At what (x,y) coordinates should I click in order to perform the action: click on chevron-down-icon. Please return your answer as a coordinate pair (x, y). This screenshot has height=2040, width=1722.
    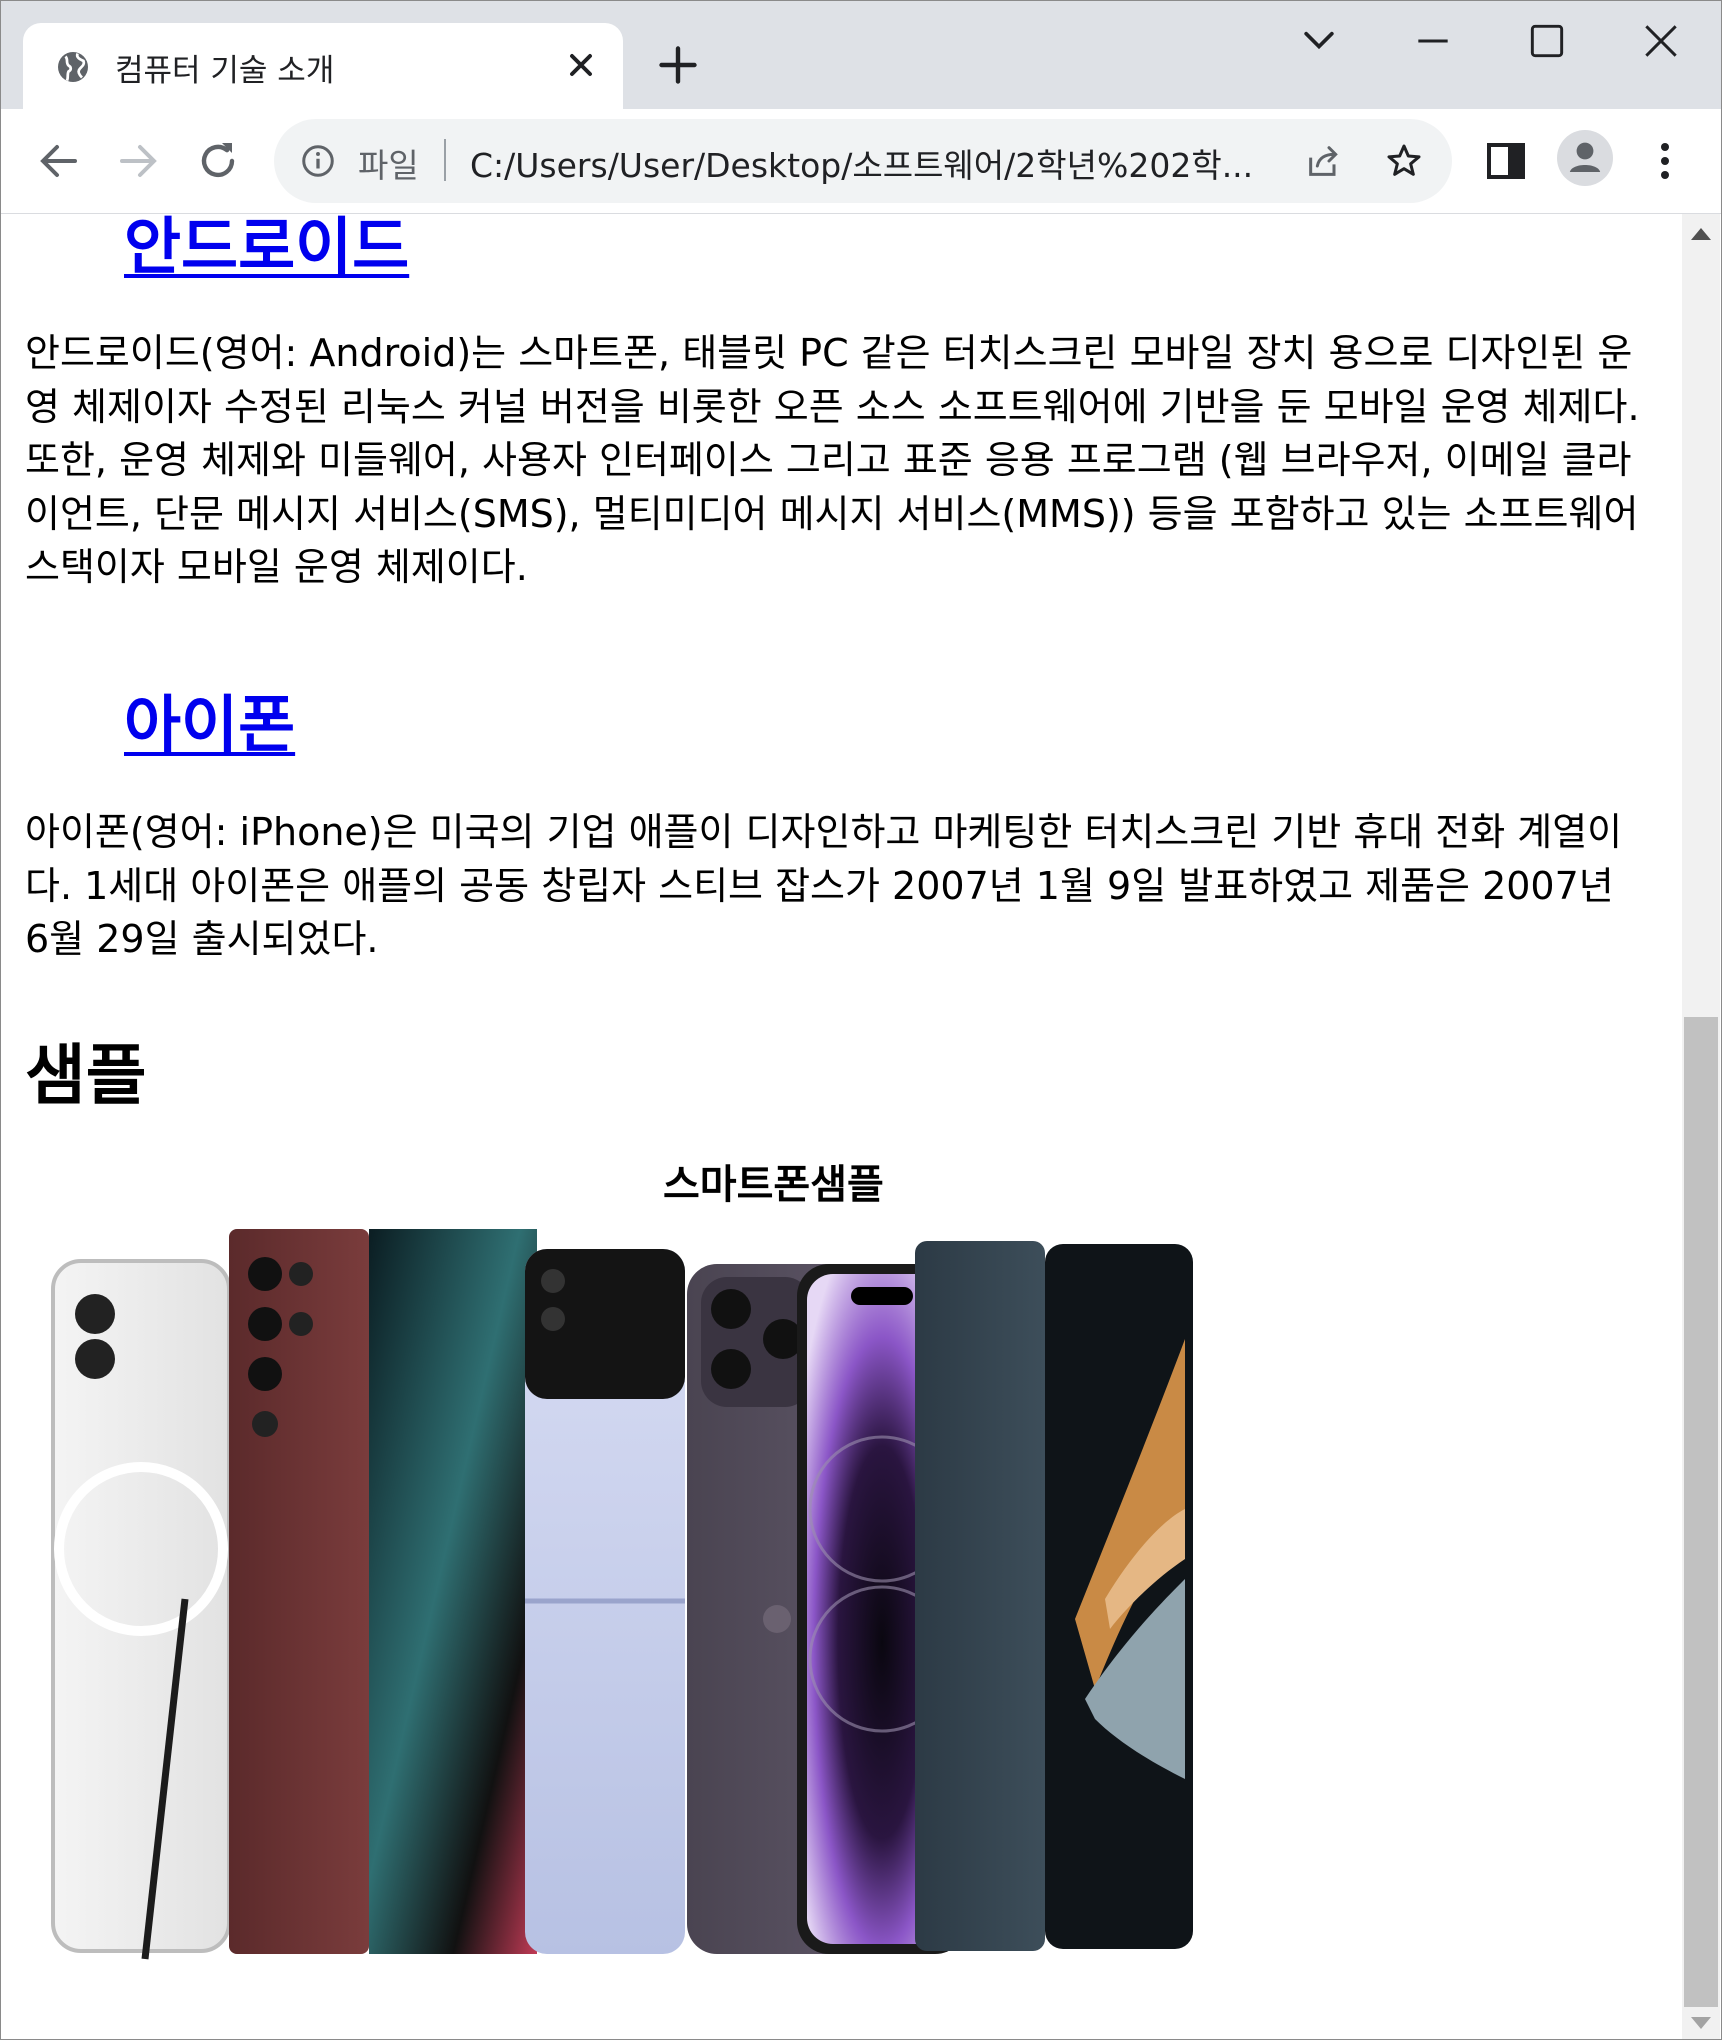
    Looking at the image, I should click on (1319, 41).